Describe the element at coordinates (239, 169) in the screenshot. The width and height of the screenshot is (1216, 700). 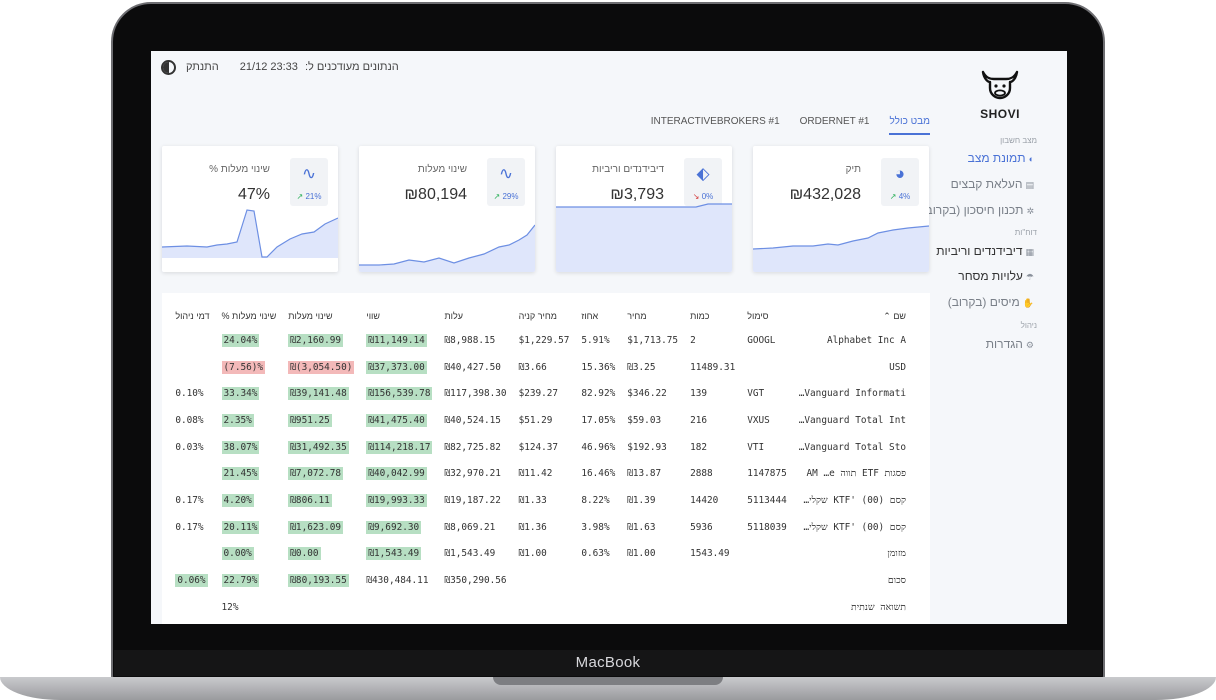
I see `card-title: שינוי מעלות %` at that location.